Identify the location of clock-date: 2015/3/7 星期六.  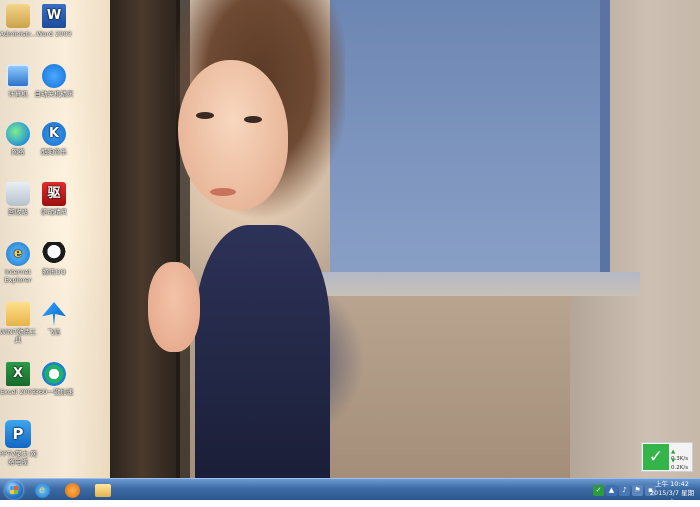
(672, 497).